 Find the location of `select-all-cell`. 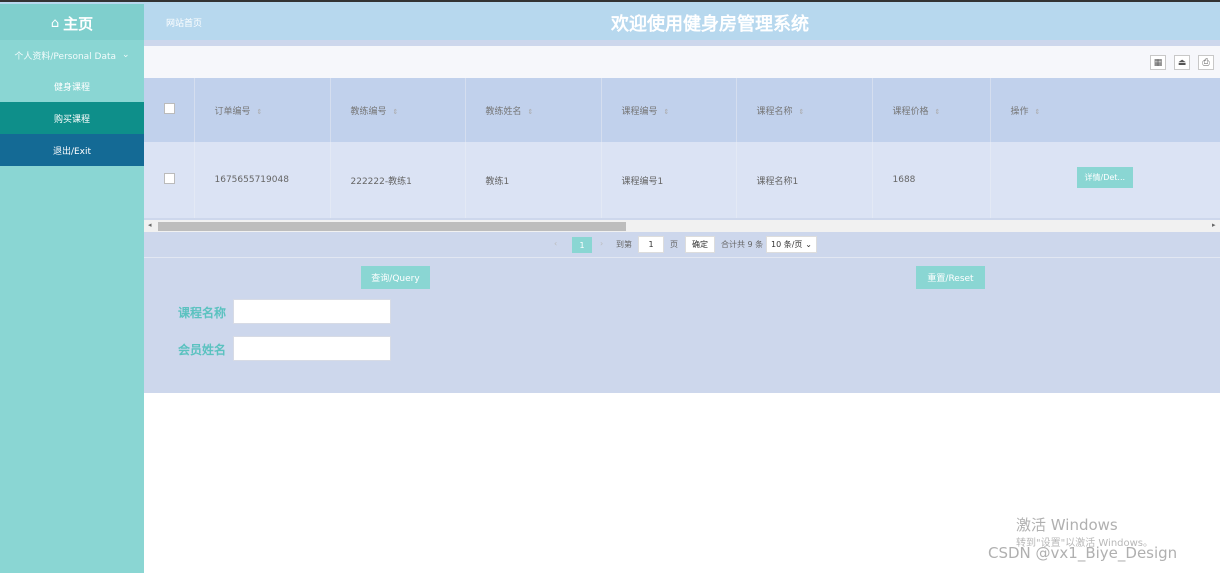

select-all-cell is located at coordinates (169, 110).